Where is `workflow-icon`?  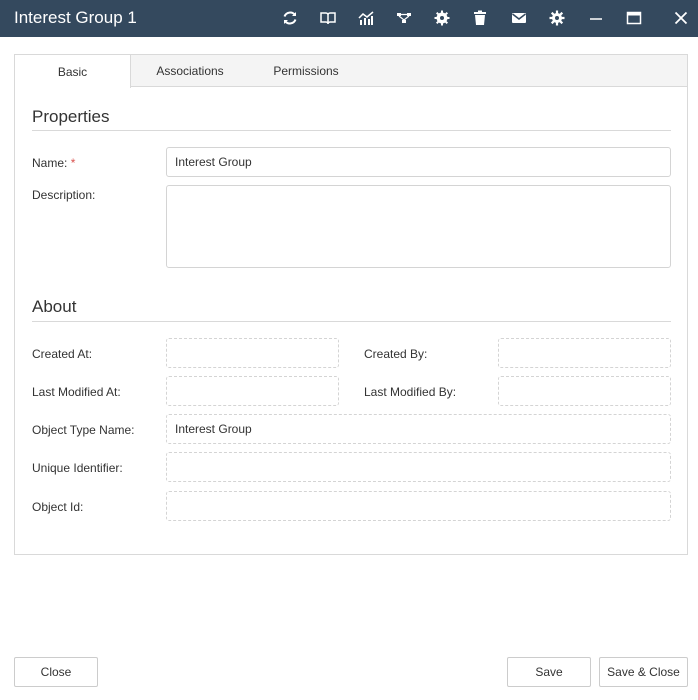 workflow-icon is located at coordinates (404, 18).